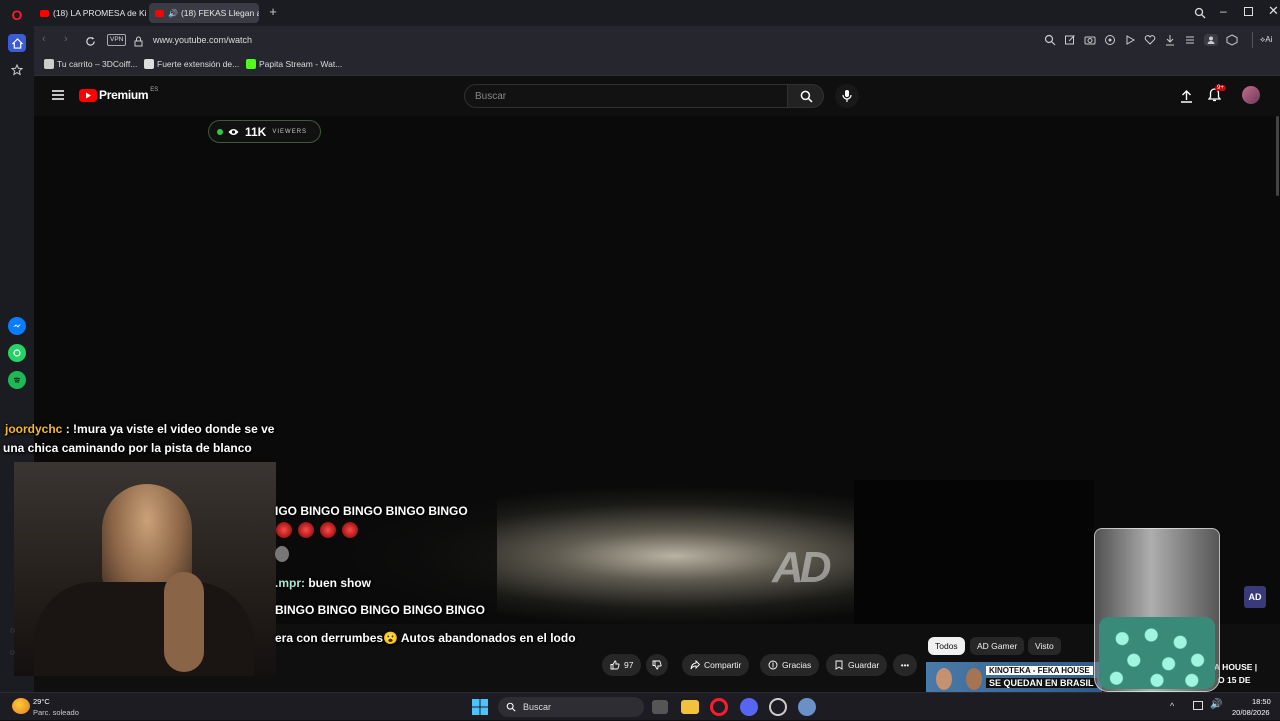 The image size is (1280, 721). Describe the element at coordinates (1172, 706) in the screenshot. I see `tray-chevron-icon: ^` at that location.